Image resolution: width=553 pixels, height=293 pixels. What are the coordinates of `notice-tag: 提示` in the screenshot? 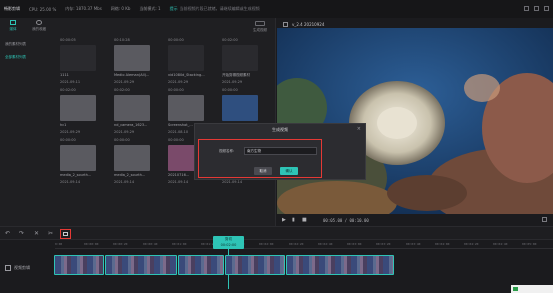 It's located at (173, 8).